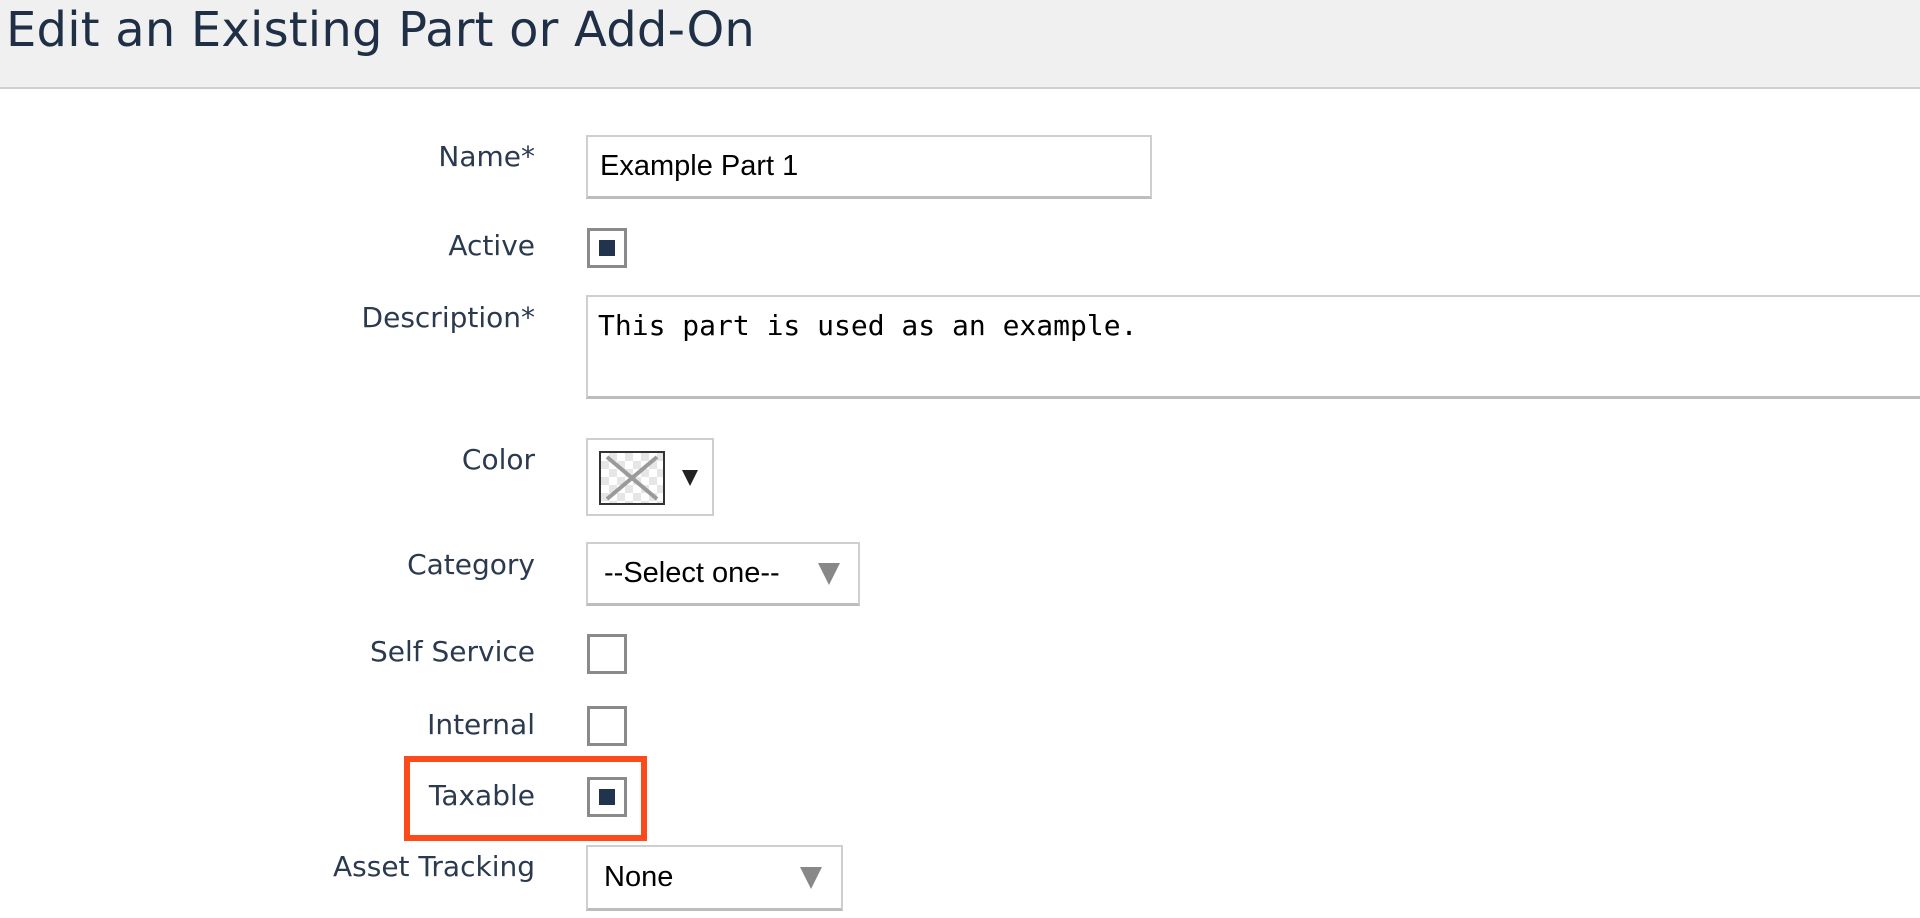 The height and width of the screenshot is (918, 1920). I want to click on asset-tracking-selected-value: None, so click(639, 877).